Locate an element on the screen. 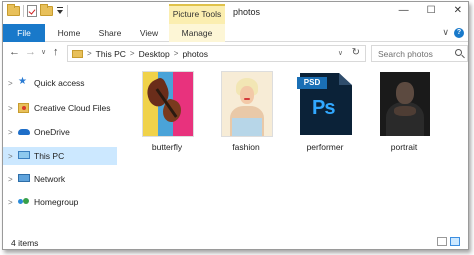 The height and width of the screenshot is (255, 474). network-icon is located at coordinates (24, 178).